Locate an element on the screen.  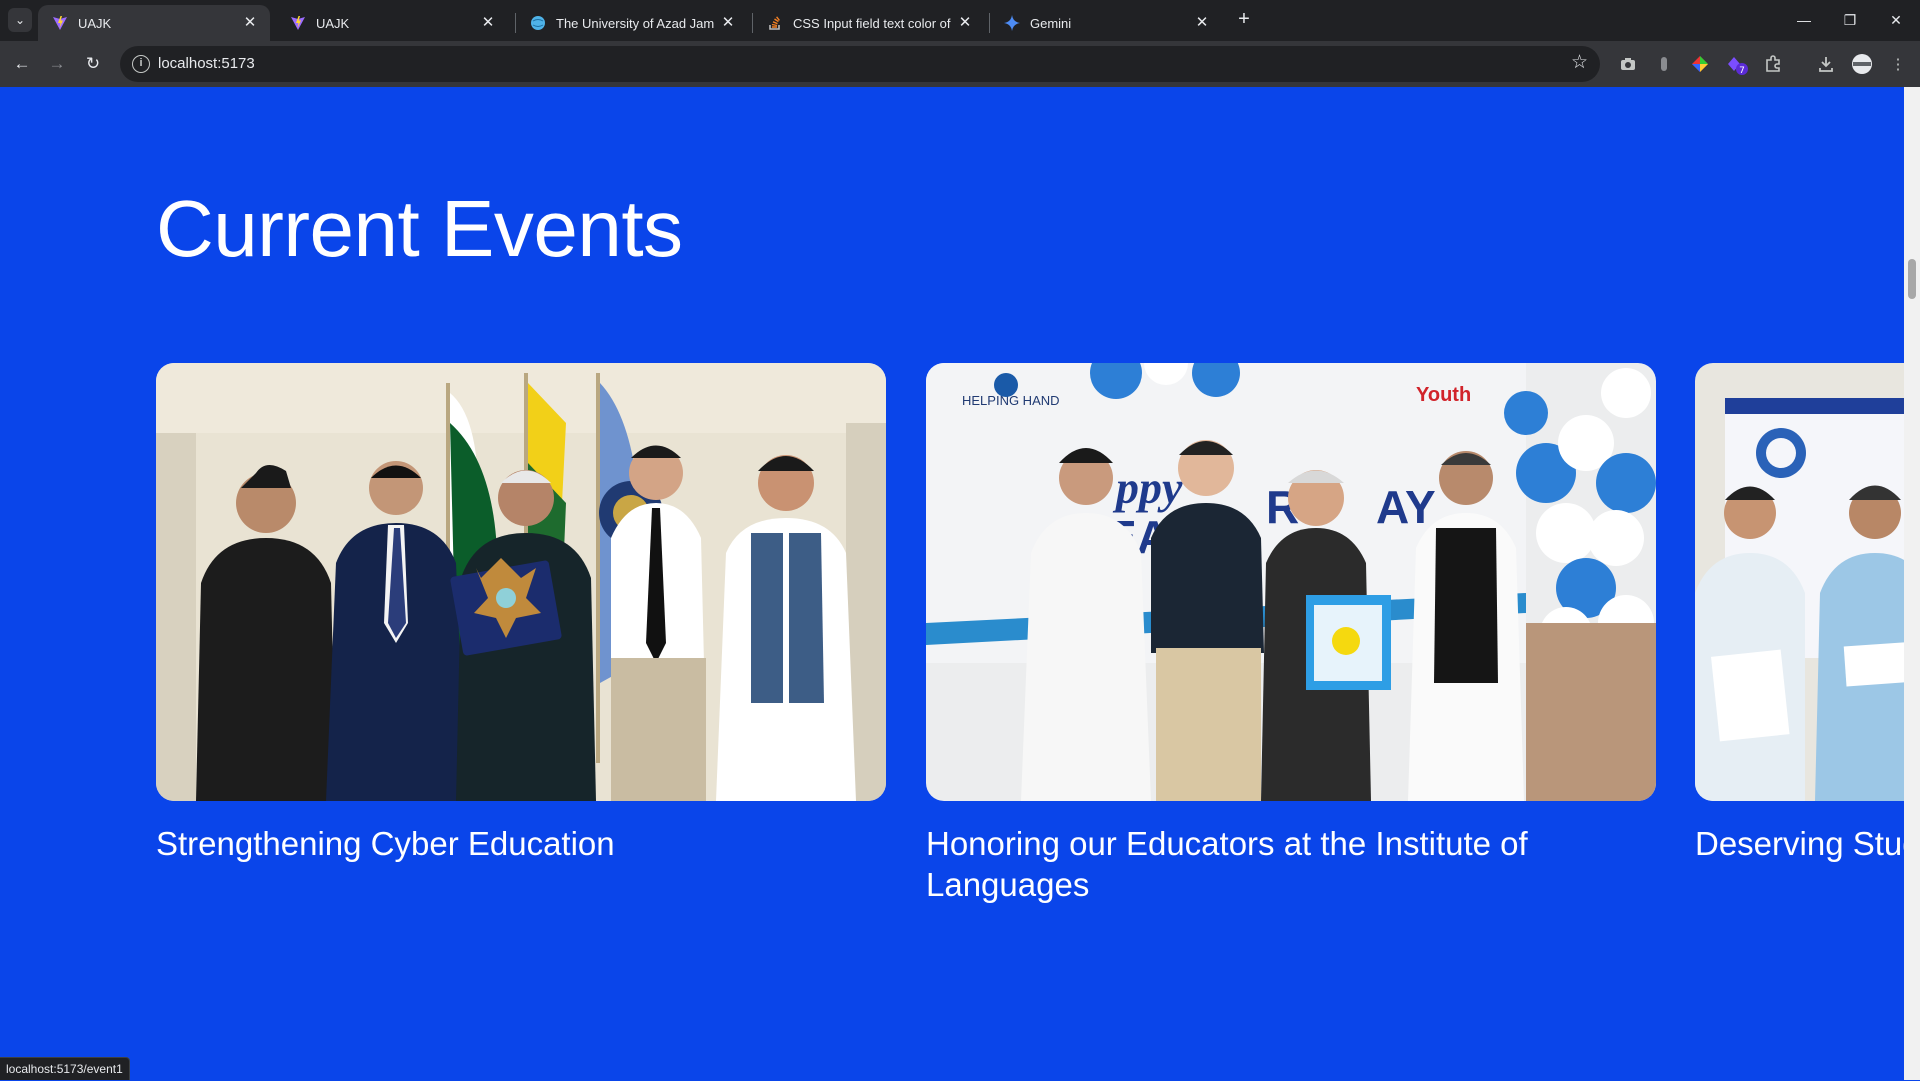
status-bar-url: localhost:5173/event1 is located at coordinates (65, 1068).